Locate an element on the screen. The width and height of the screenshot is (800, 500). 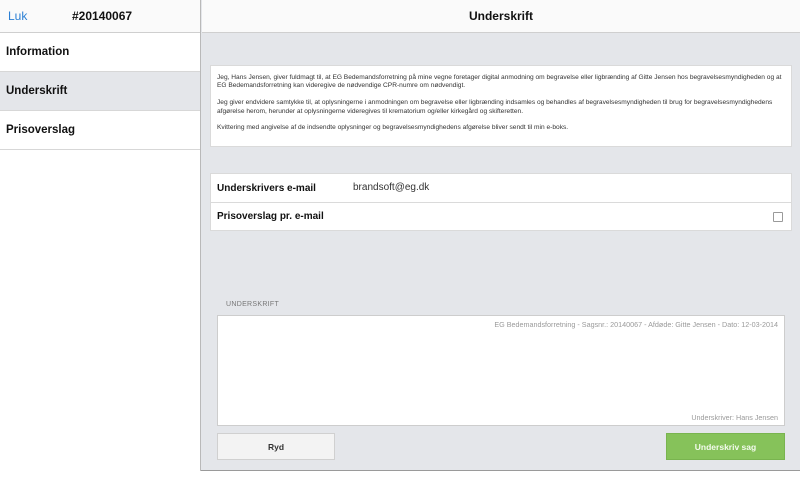
case-number: #20140067 is located at coordinates (102, 16).